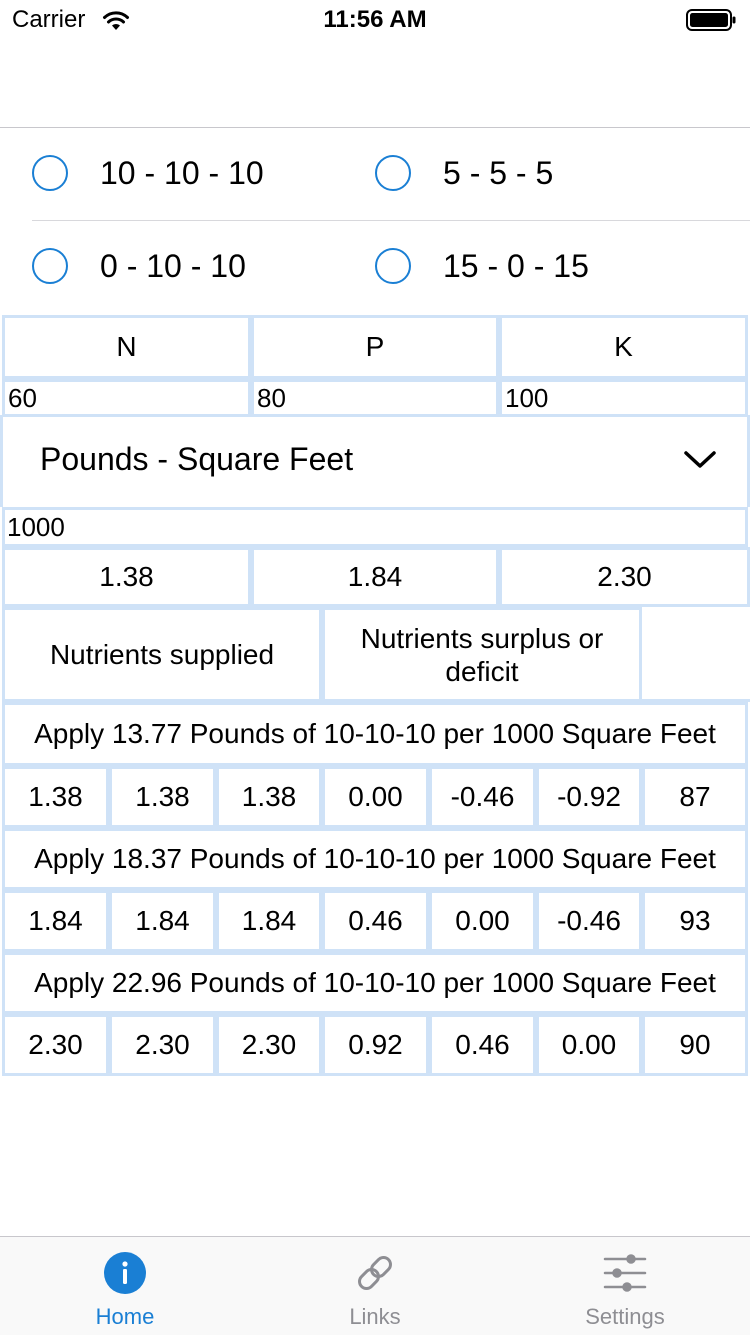 The width and height of the screenshot is (750, 1335). I want to click on ratio-option-10-10-10: 10 - 10 - 10, so click(148, 173).